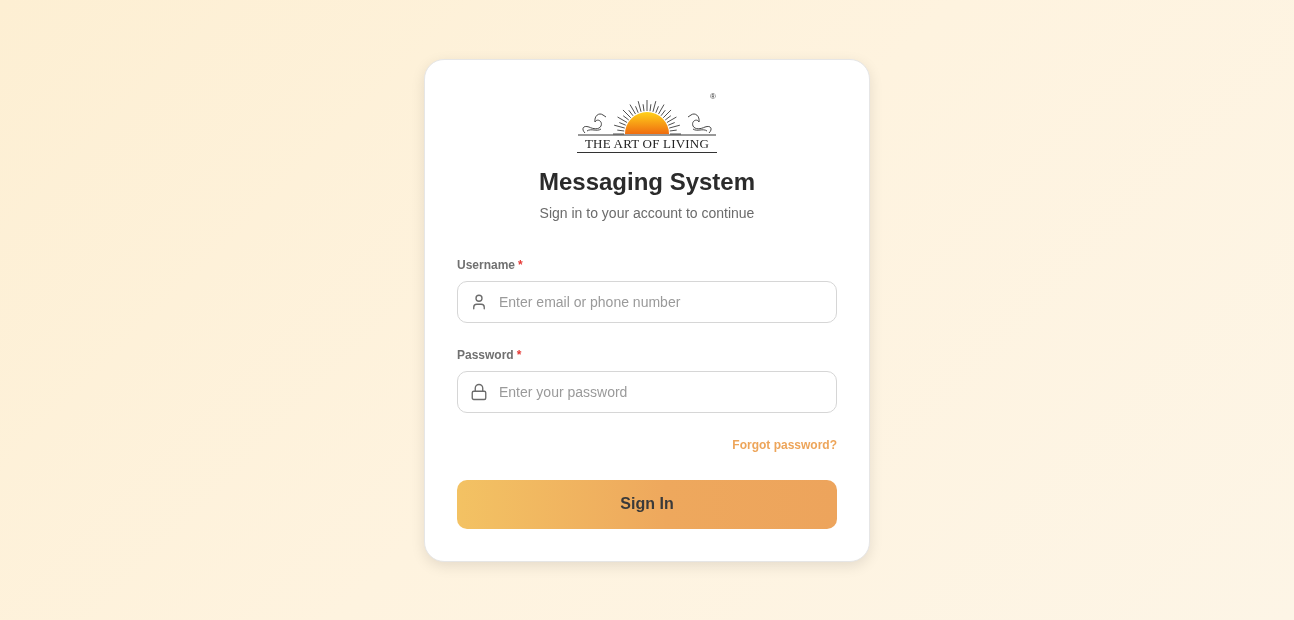  I want to click on field-label: Password, so click(485, 355).